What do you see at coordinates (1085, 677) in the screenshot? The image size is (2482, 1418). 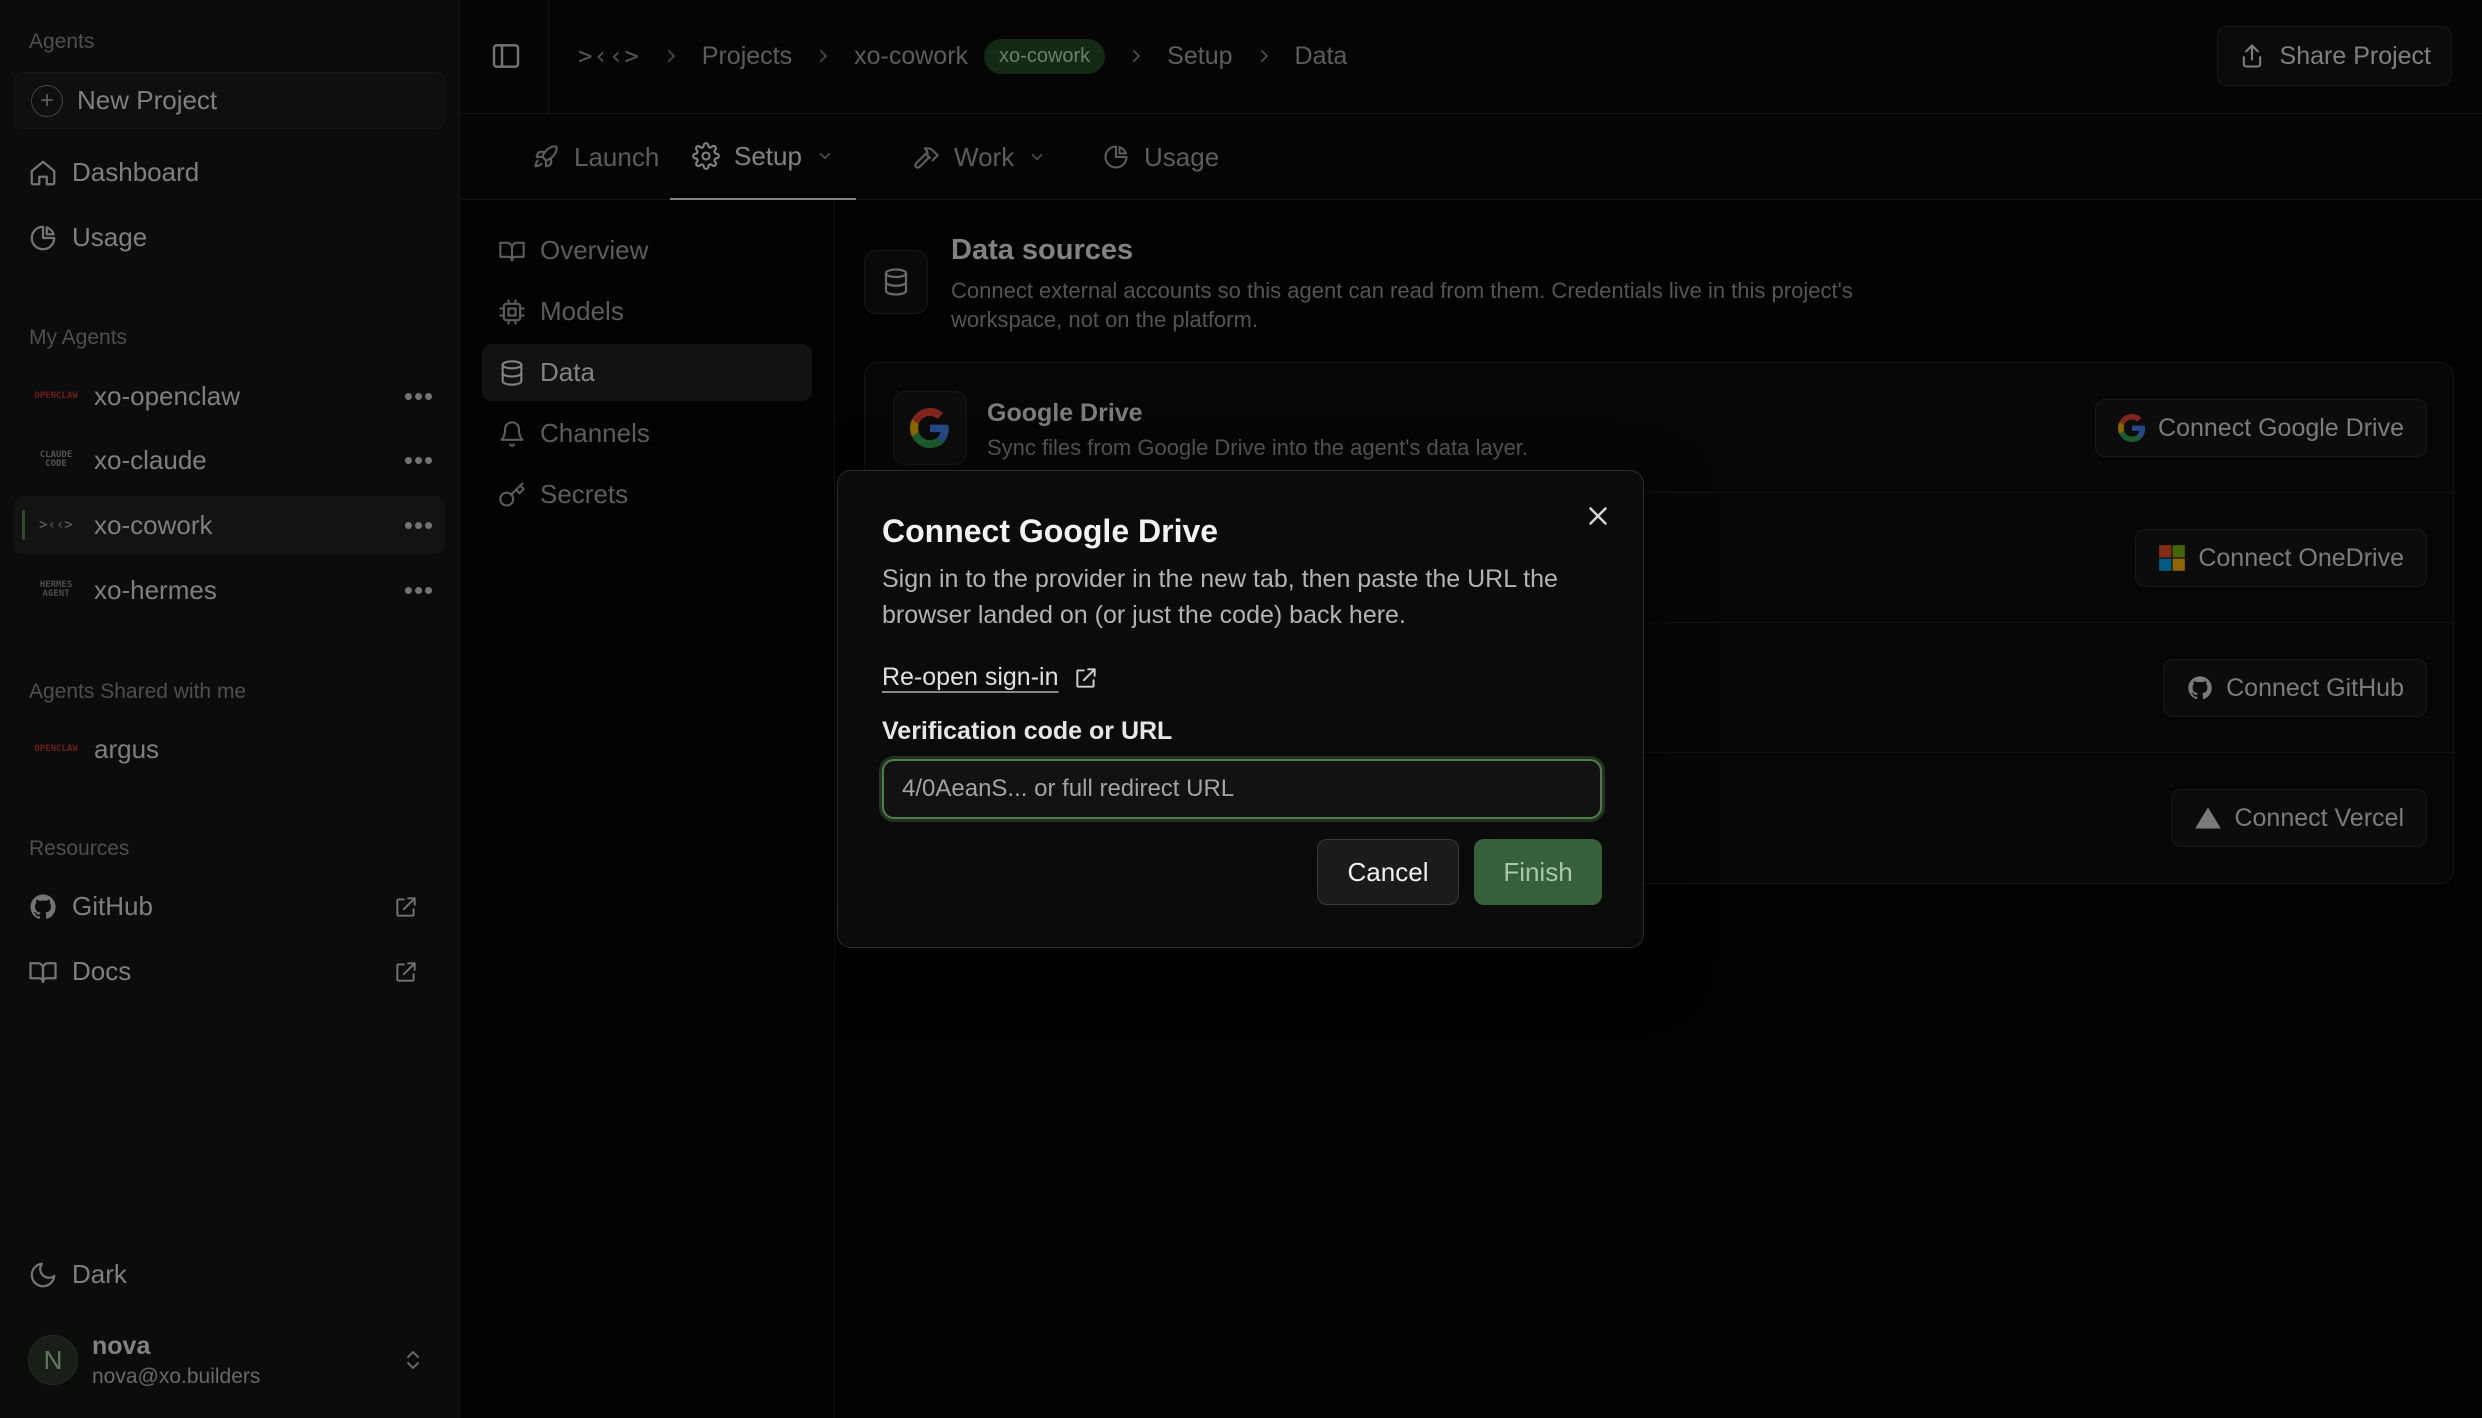 I see `external-link-icon` at bounding box center [1085, 677].